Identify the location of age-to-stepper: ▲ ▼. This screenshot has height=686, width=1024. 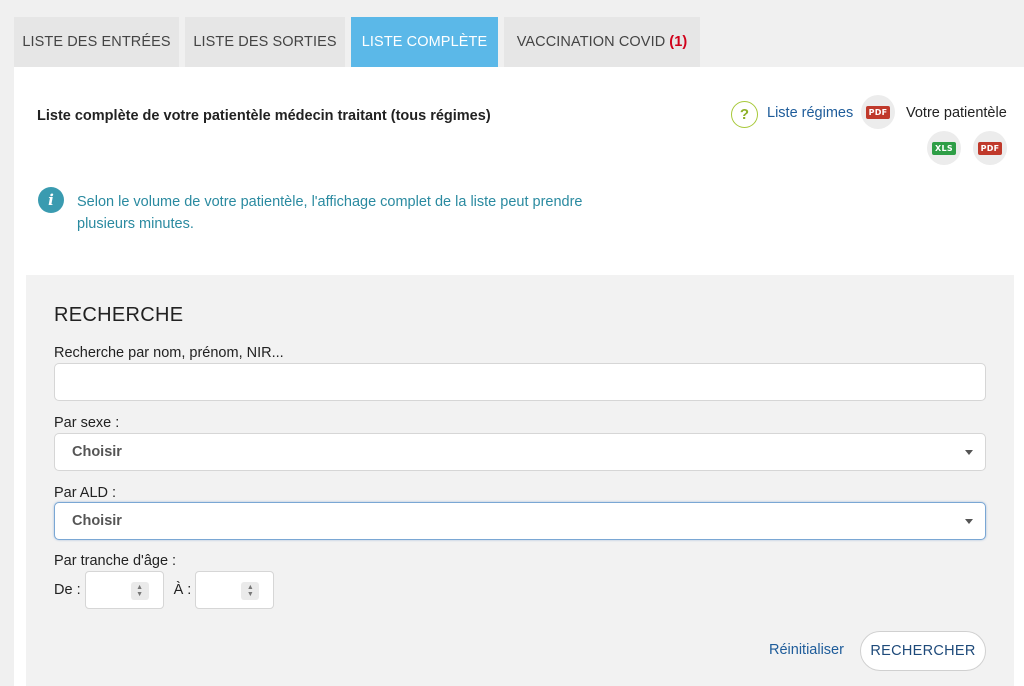
(250, 591).